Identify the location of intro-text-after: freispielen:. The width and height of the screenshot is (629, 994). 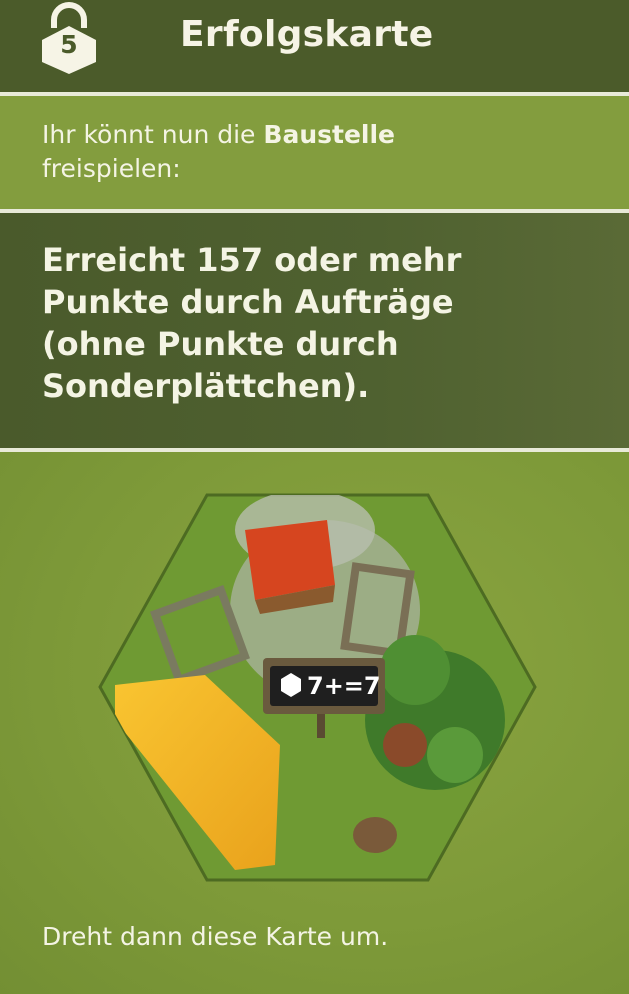
(111, 168).